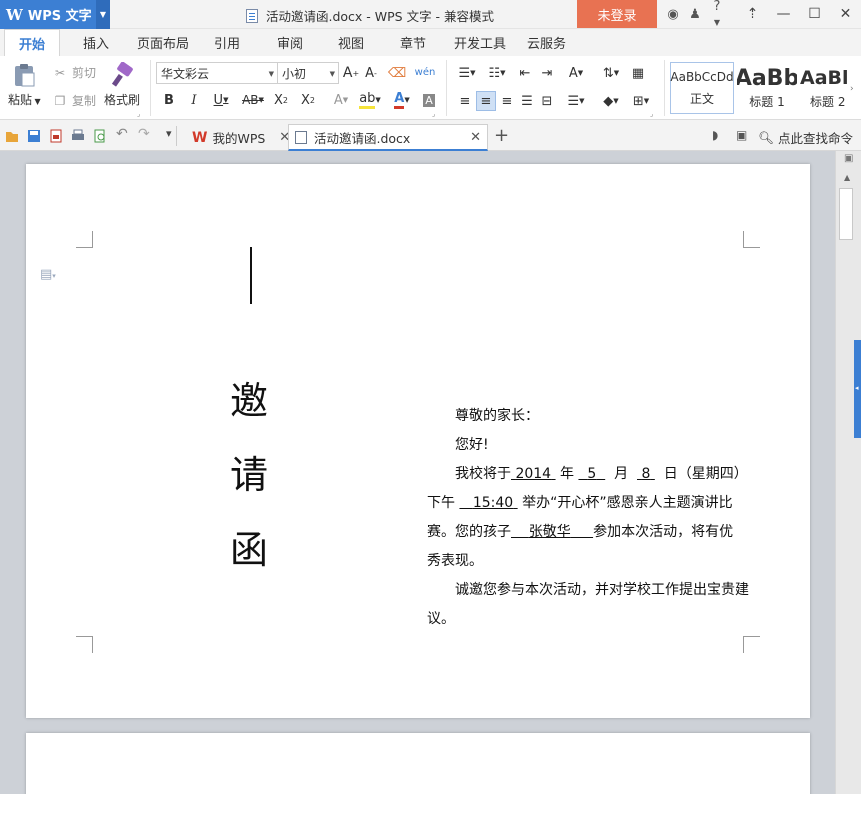 Image resolution: width=861 pixels, height=825 pixels. I want to click on paragraph-expand-icon: ⌟, so click(651, 114).